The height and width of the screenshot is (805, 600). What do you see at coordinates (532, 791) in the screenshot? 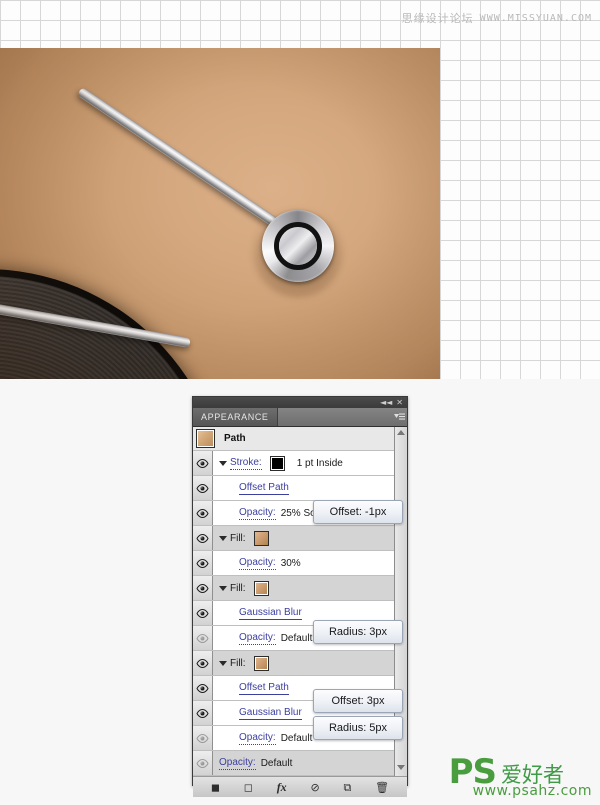
I see `logo-url: www.psahz.com` at bounding box center [532, 791].